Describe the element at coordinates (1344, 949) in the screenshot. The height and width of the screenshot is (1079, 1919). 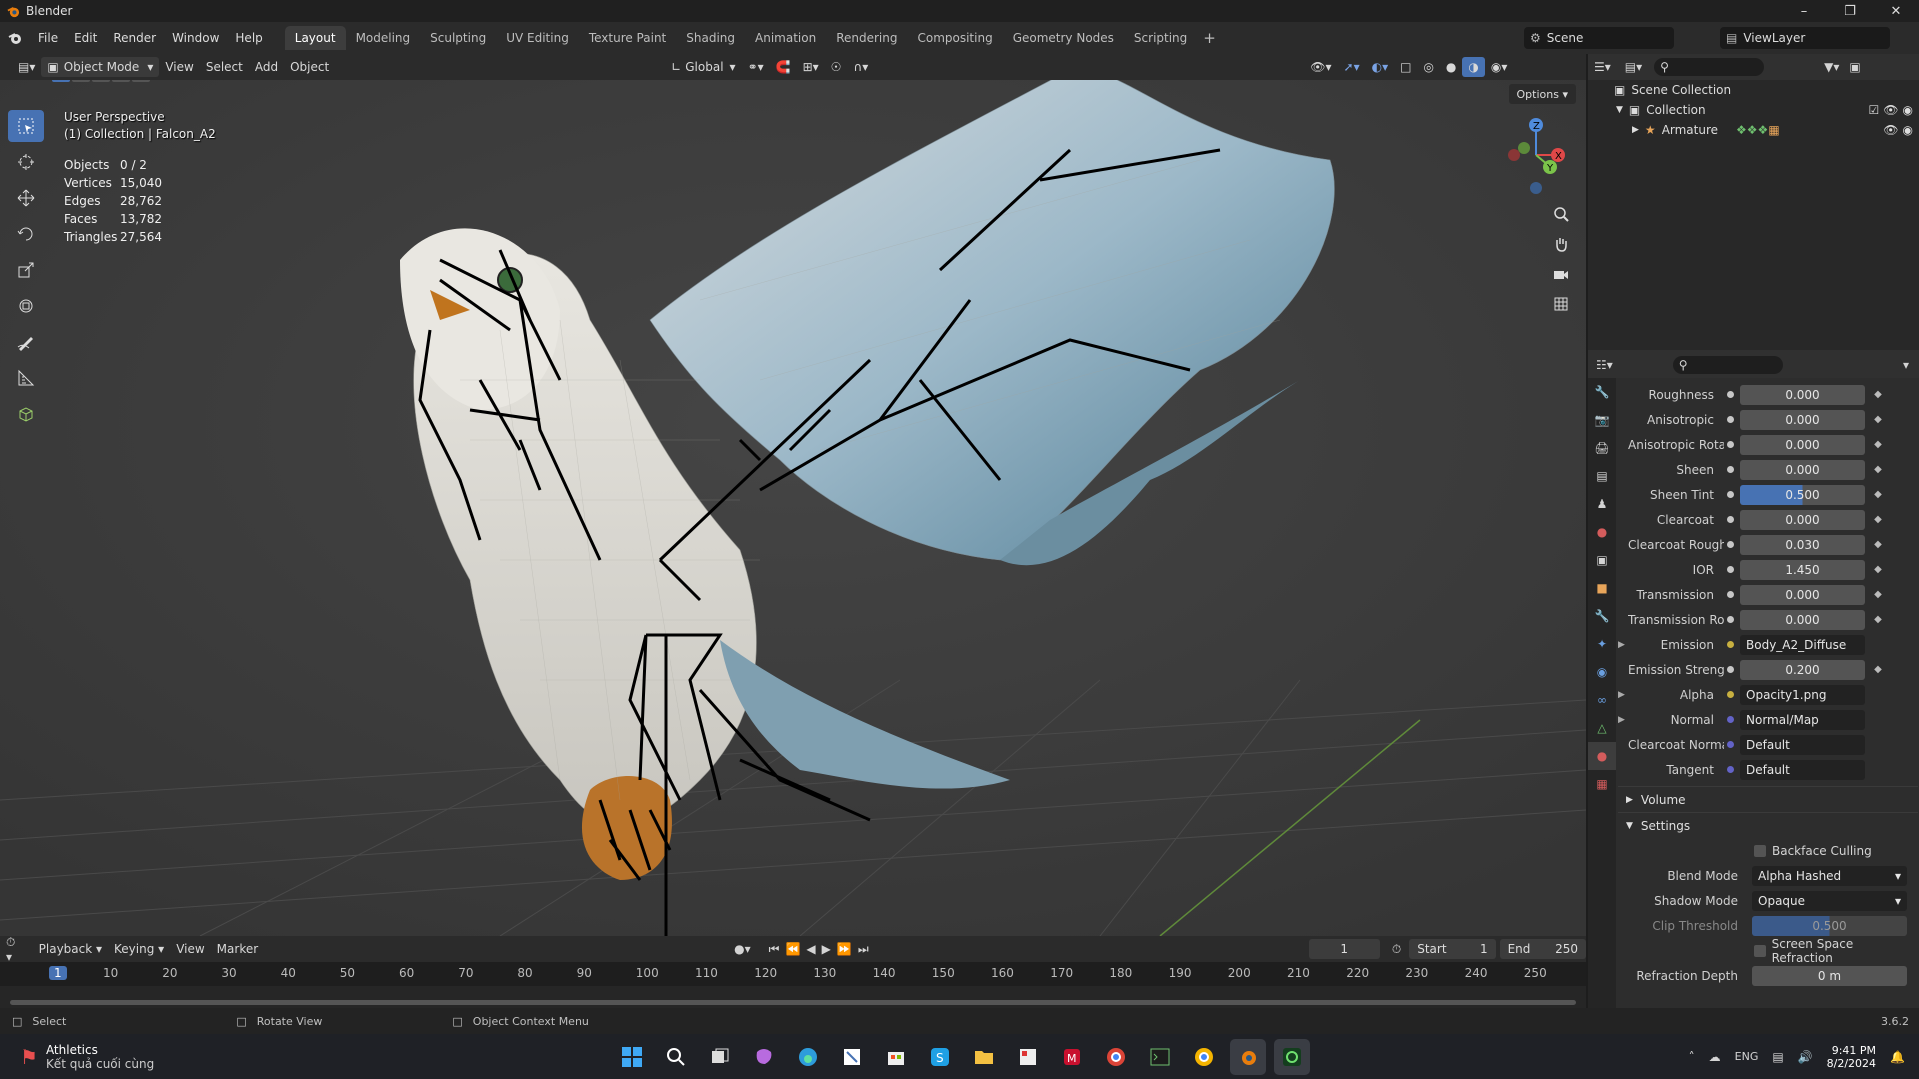
I see `current-frame-field: 1` at that location.